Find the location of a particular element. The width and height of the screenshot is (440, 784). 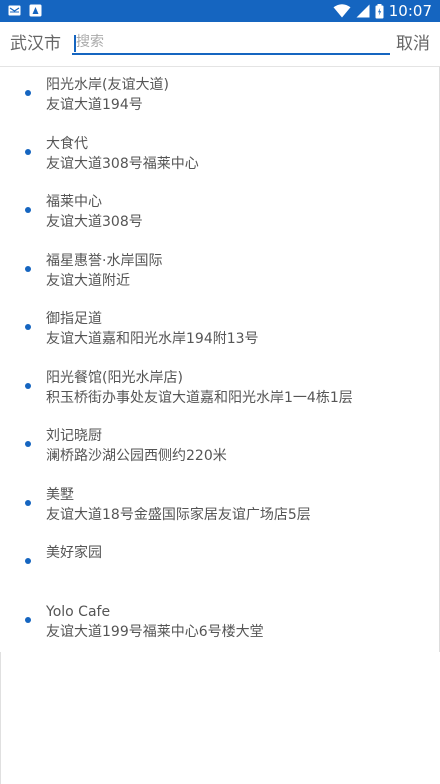

list-item-address: 友谊大道199号福莱中心6号楼大堂 is located at coordinates (155, 631).